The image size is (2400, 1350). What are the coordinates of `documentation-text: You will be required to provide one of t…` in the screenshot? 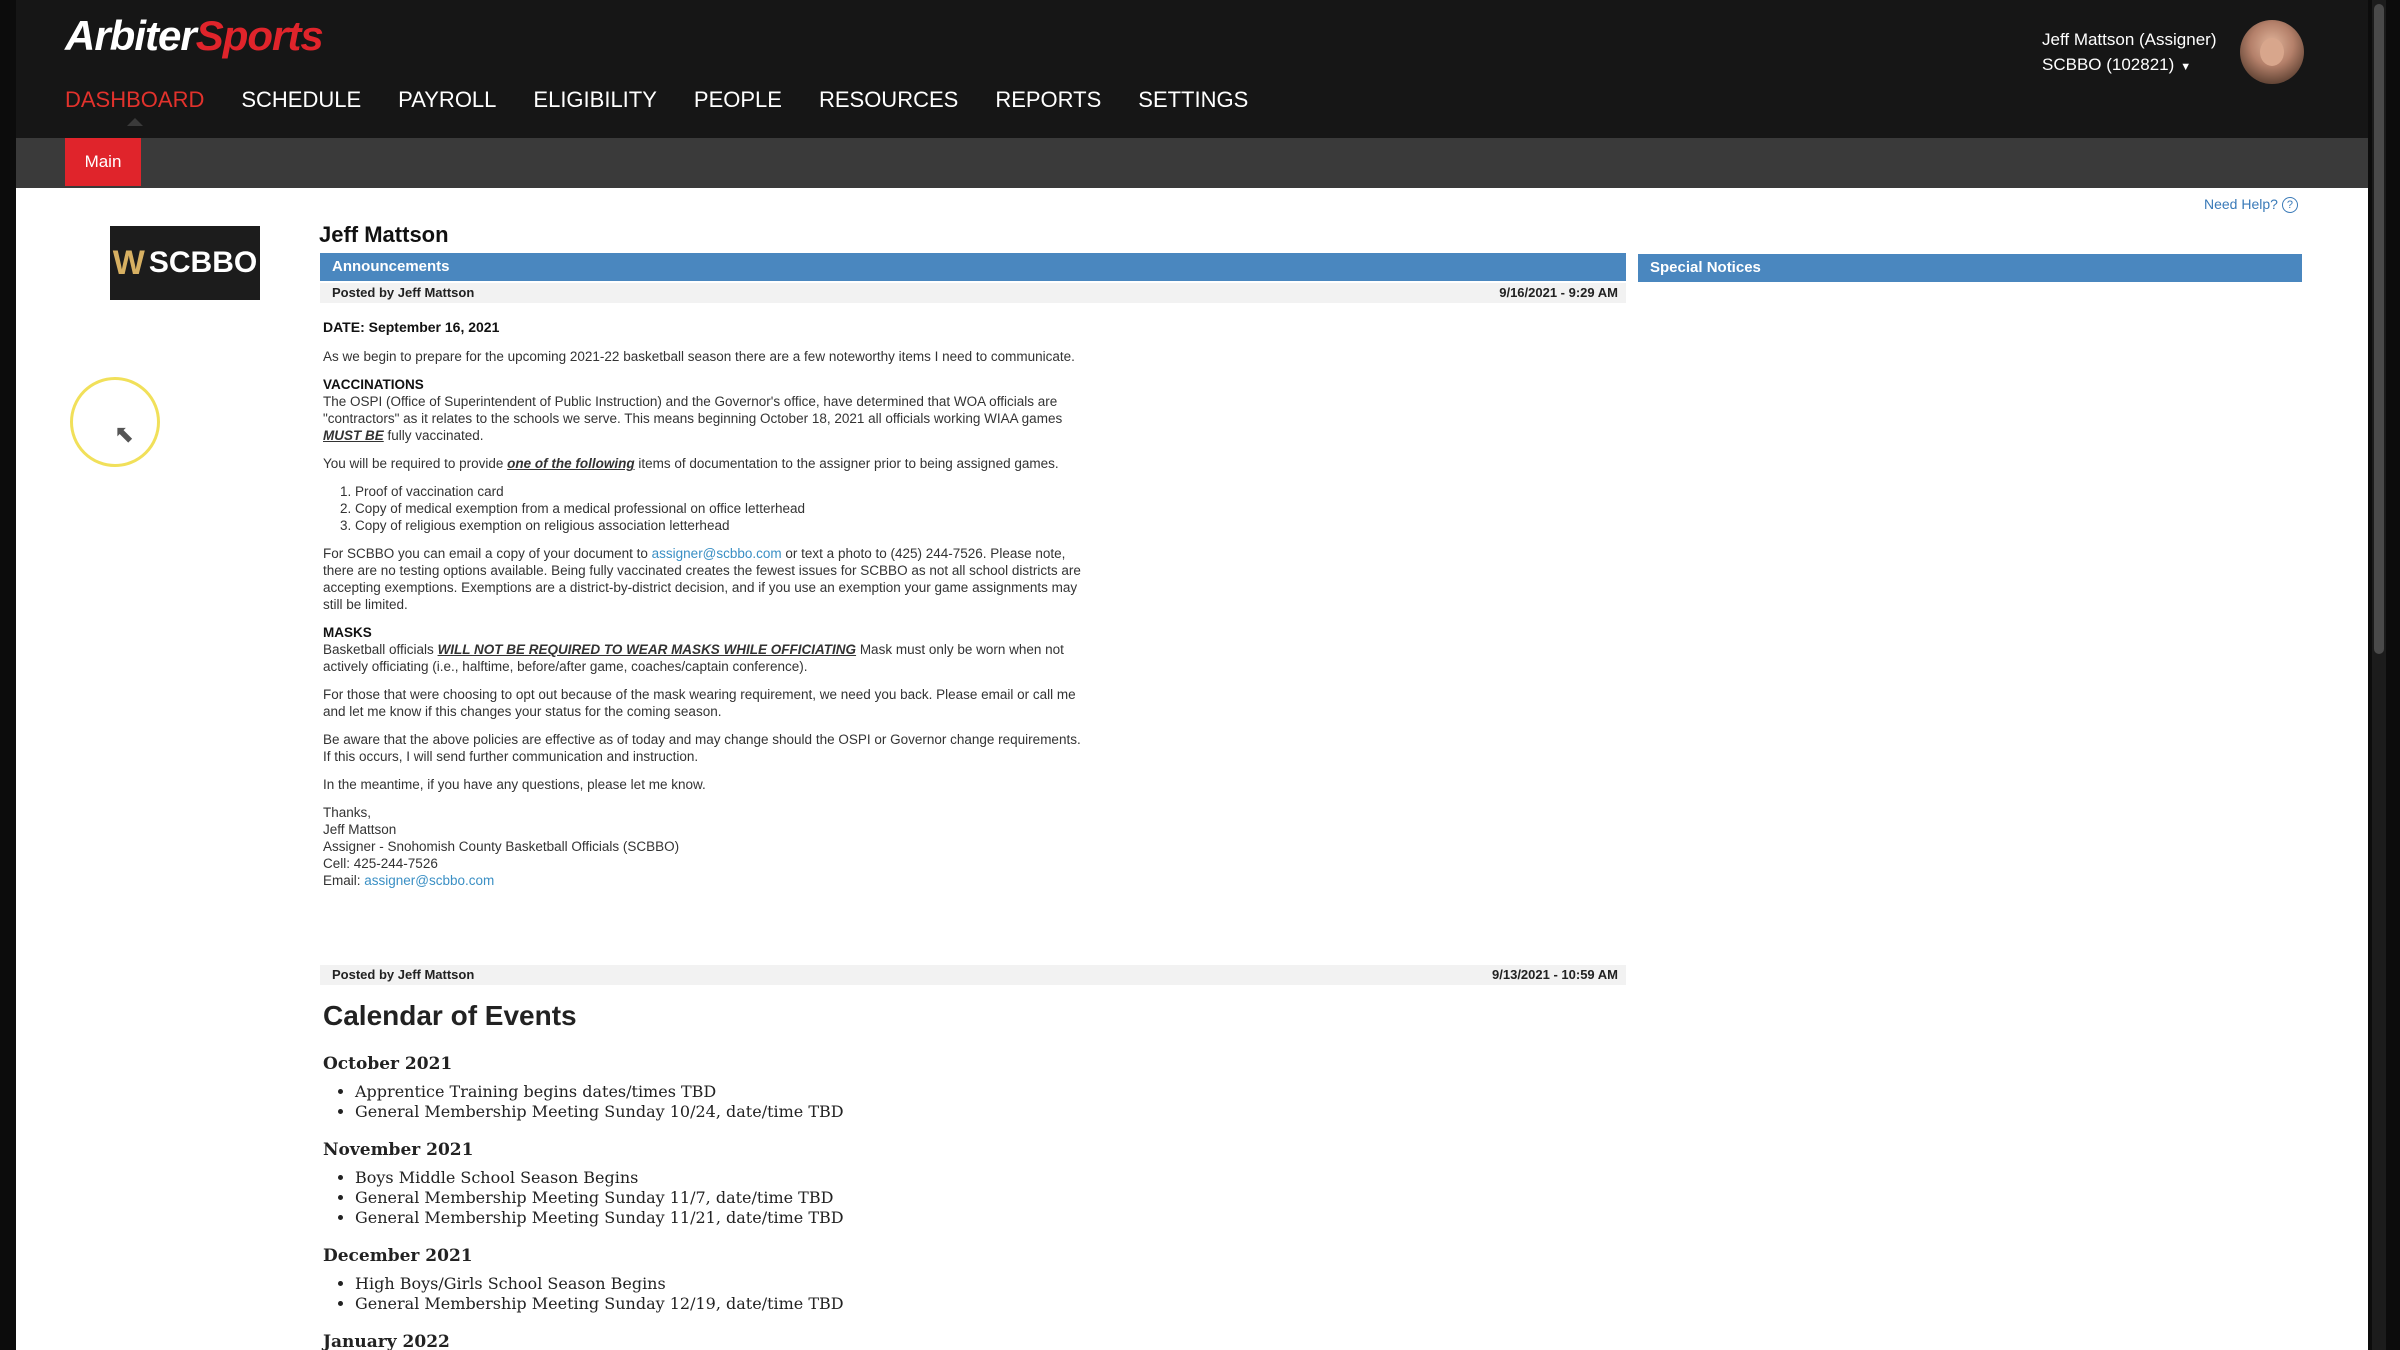 It's located at (691, 463).